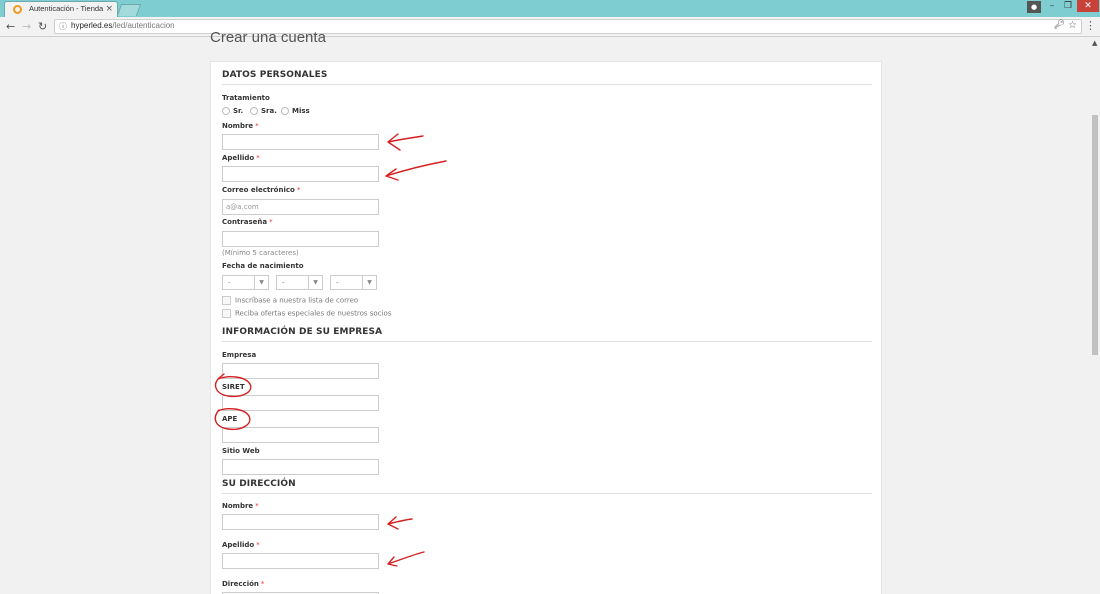 The width and height of the screenshot is (1100, 594). I want to click on address-nombre-input, so click(300, 522).